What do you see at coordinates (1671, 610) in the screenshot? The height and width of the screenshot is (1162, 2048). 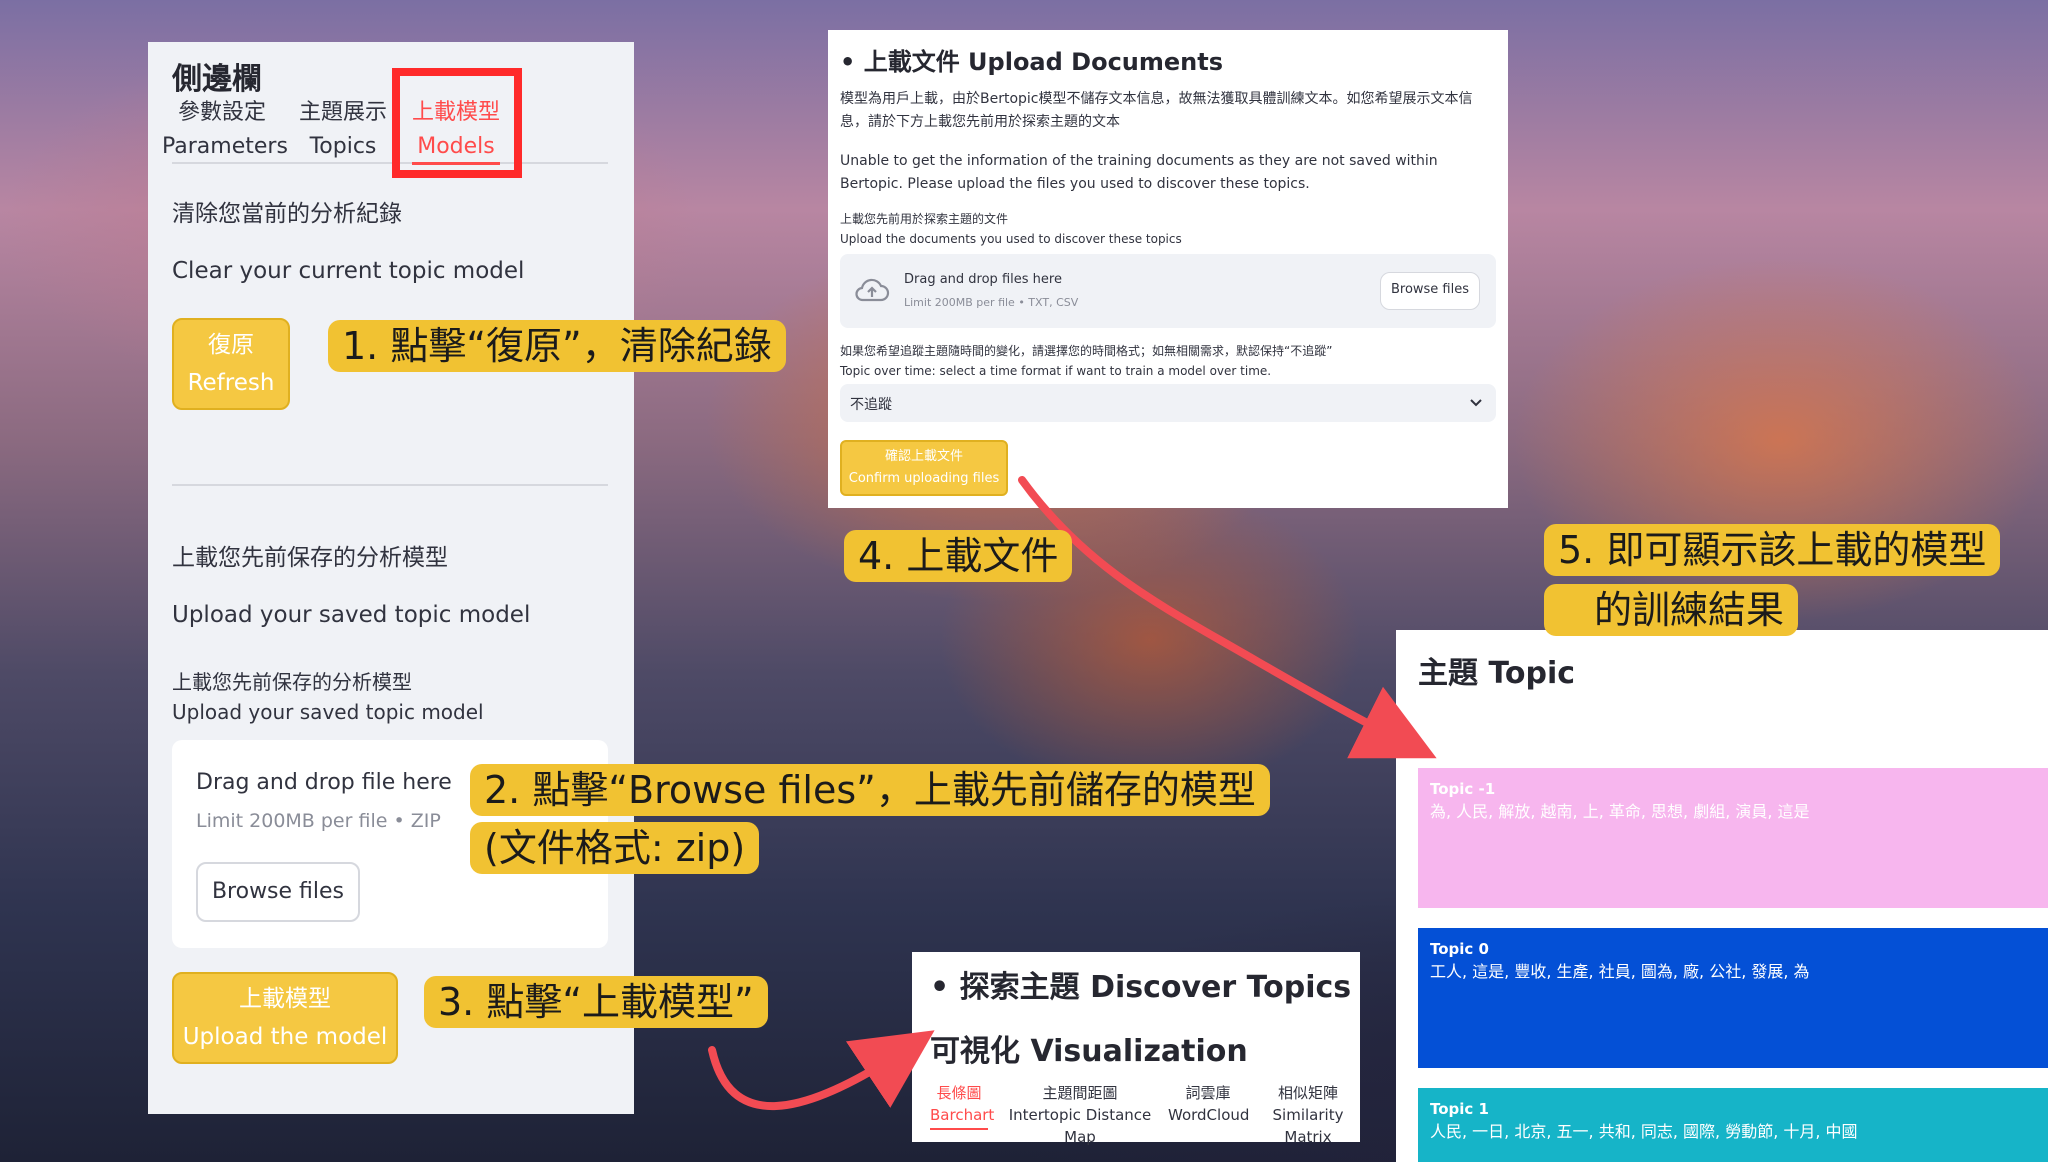 I see `callout-step5-line2: 的訓練結果` at bounding box center [1671, 610].